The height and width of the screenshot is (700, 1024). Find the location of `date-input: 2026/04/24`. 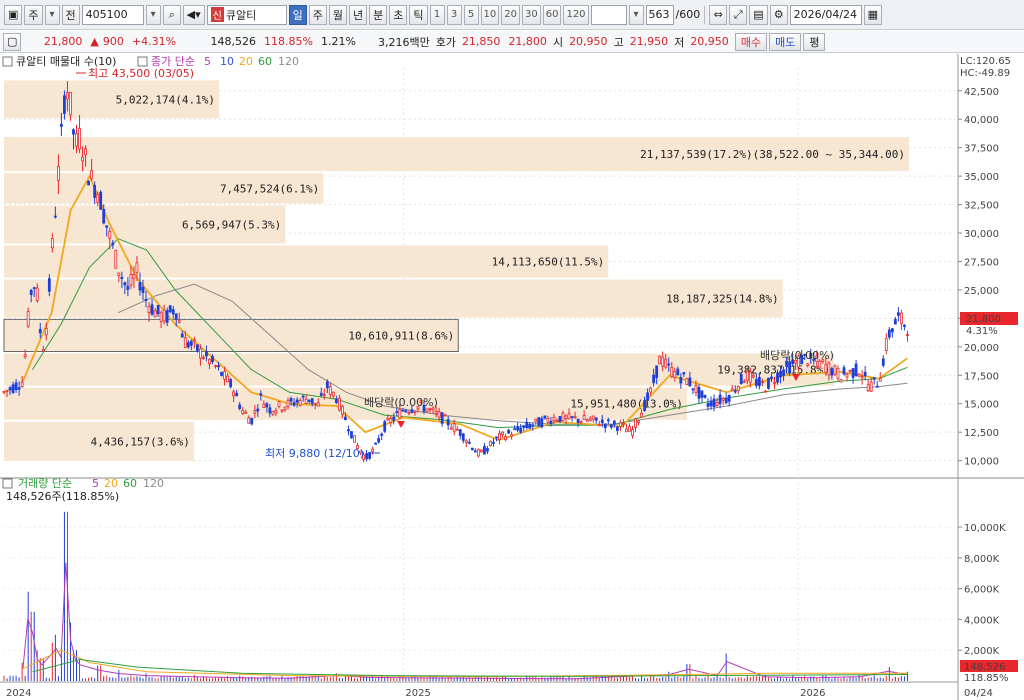

date-input: 2026/04/24 is located at coordinates (825, 14).